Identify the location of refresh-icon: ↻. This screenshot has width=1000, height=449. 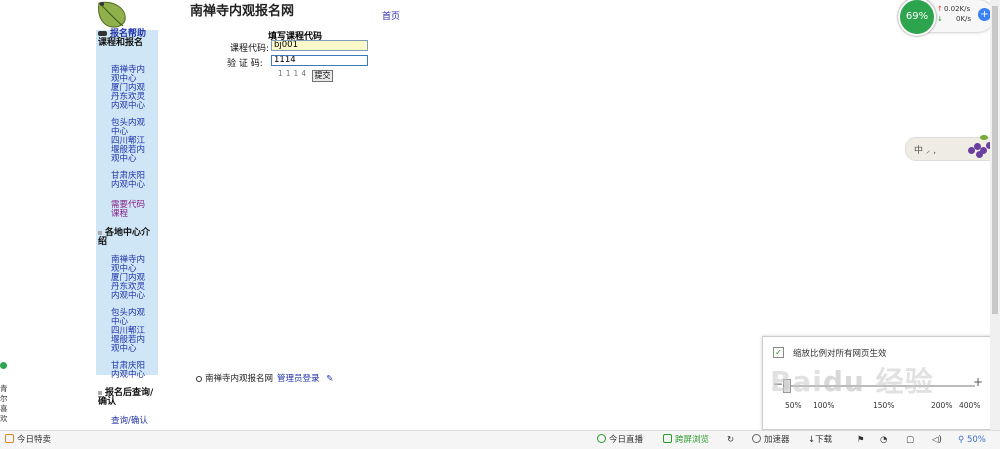
(730, 440).